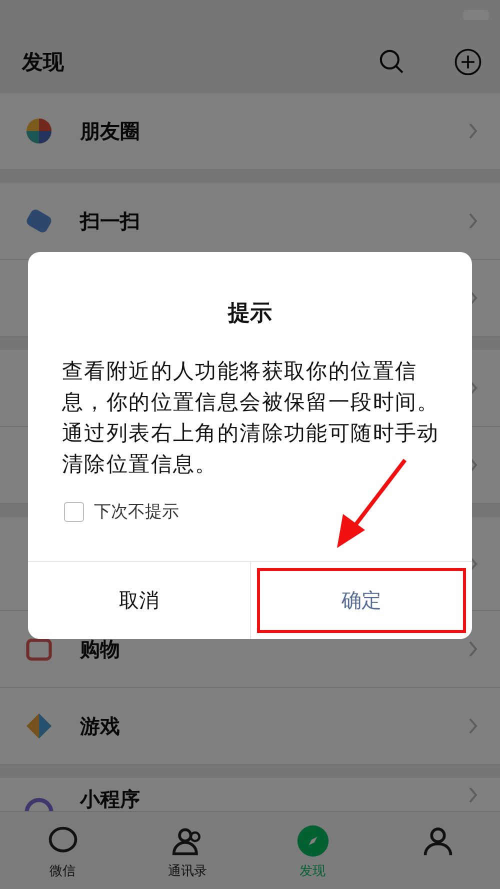 The height and width of the screenshot is (889, 500). I want to click on list-row: 游戏, so click(250, 726).